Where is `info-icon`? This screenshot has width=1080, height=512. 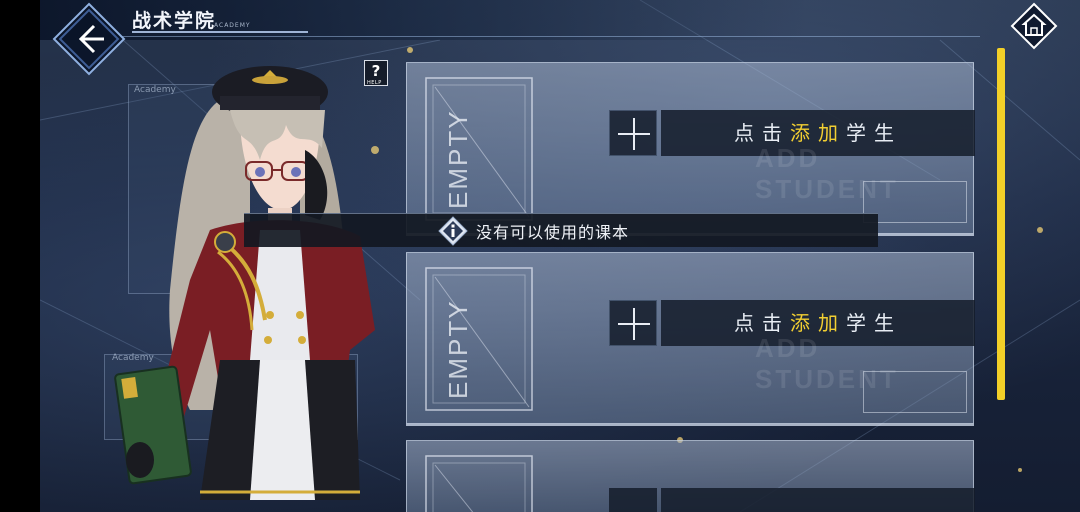
info-icon is located at coordinates (453, 231).